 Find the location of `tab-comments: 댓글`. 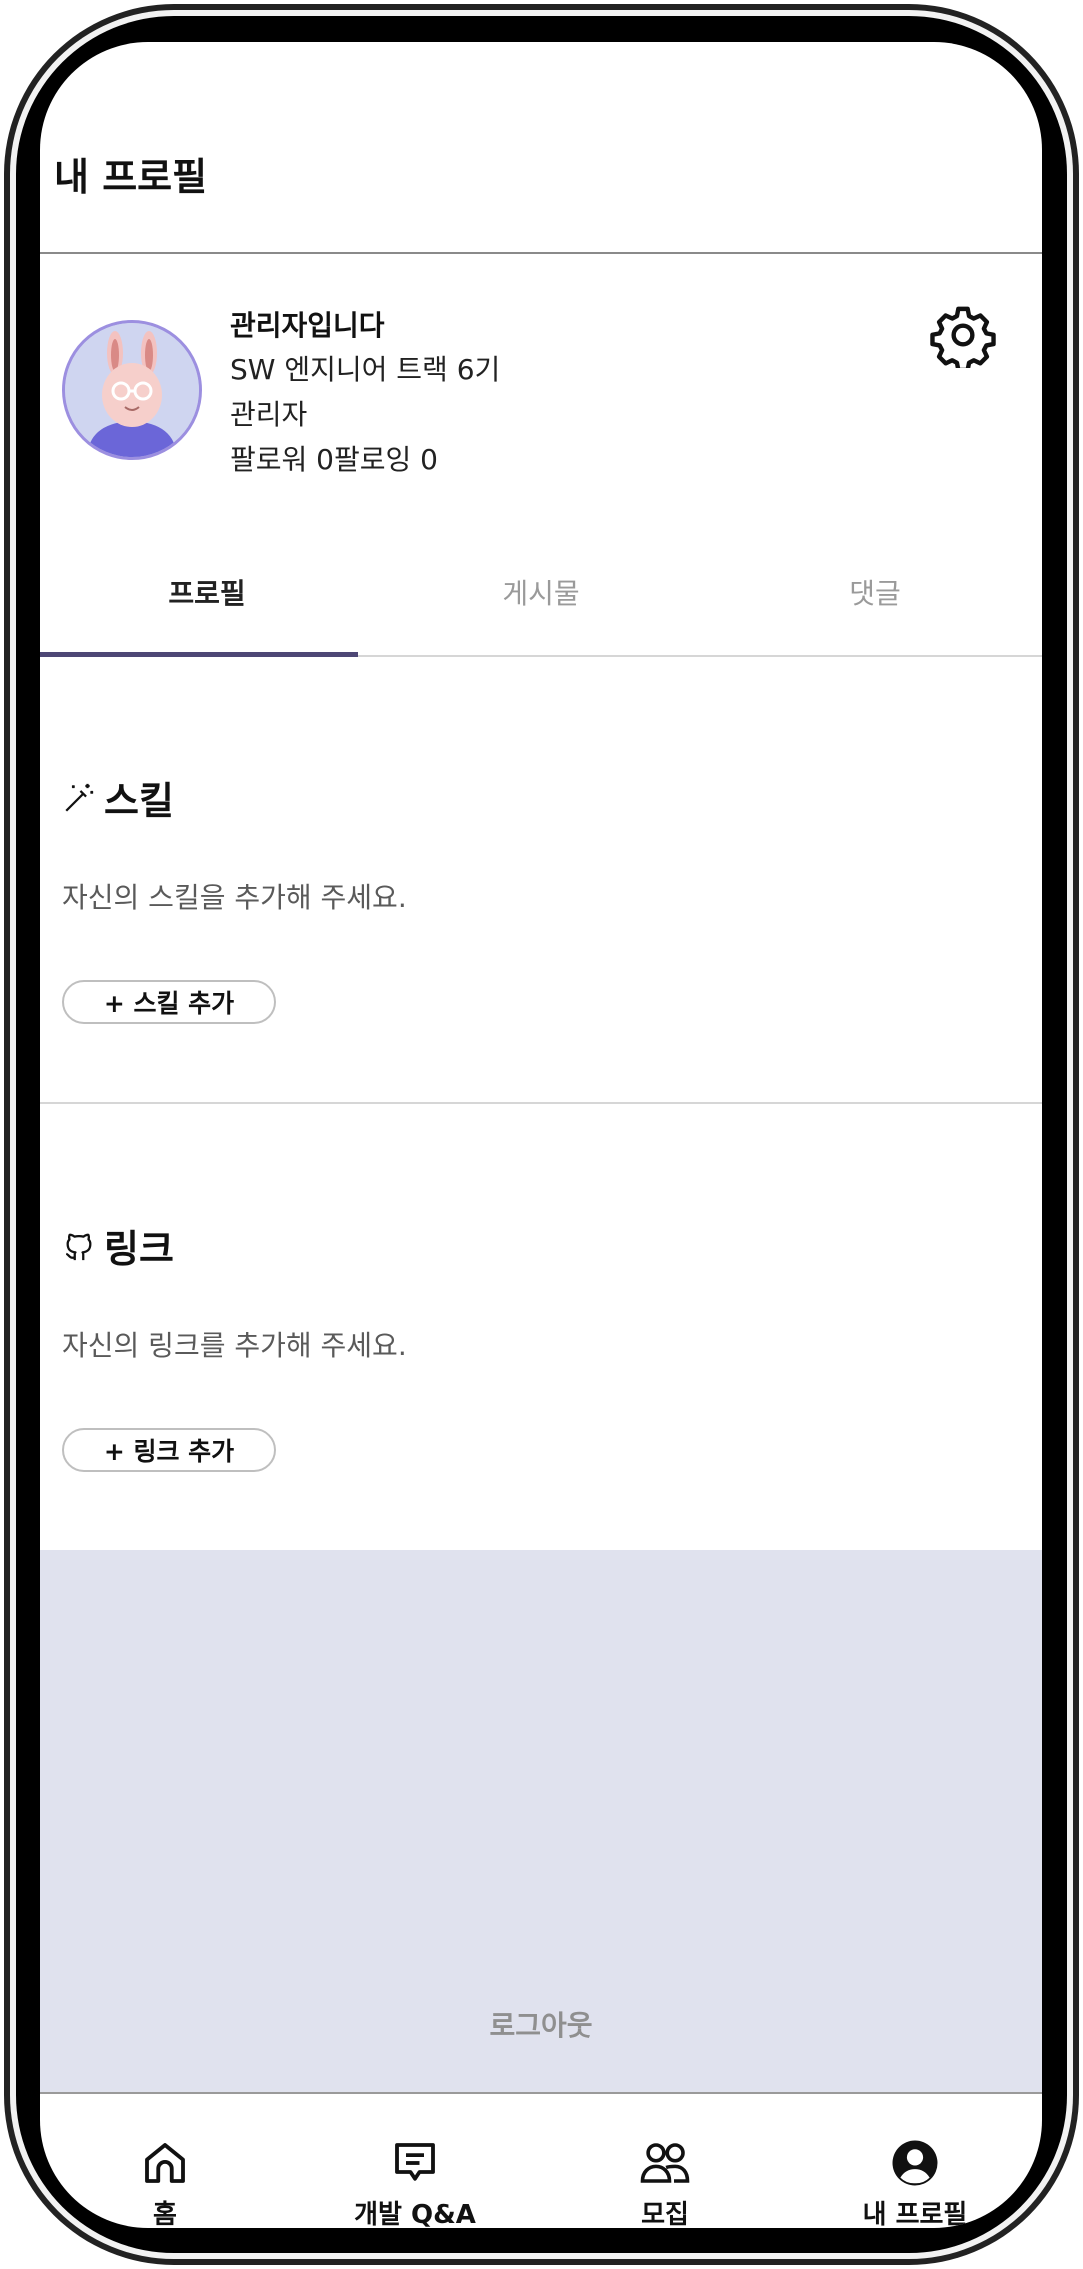

tab-comments: 댓글 is located at coordinates (875, 592).